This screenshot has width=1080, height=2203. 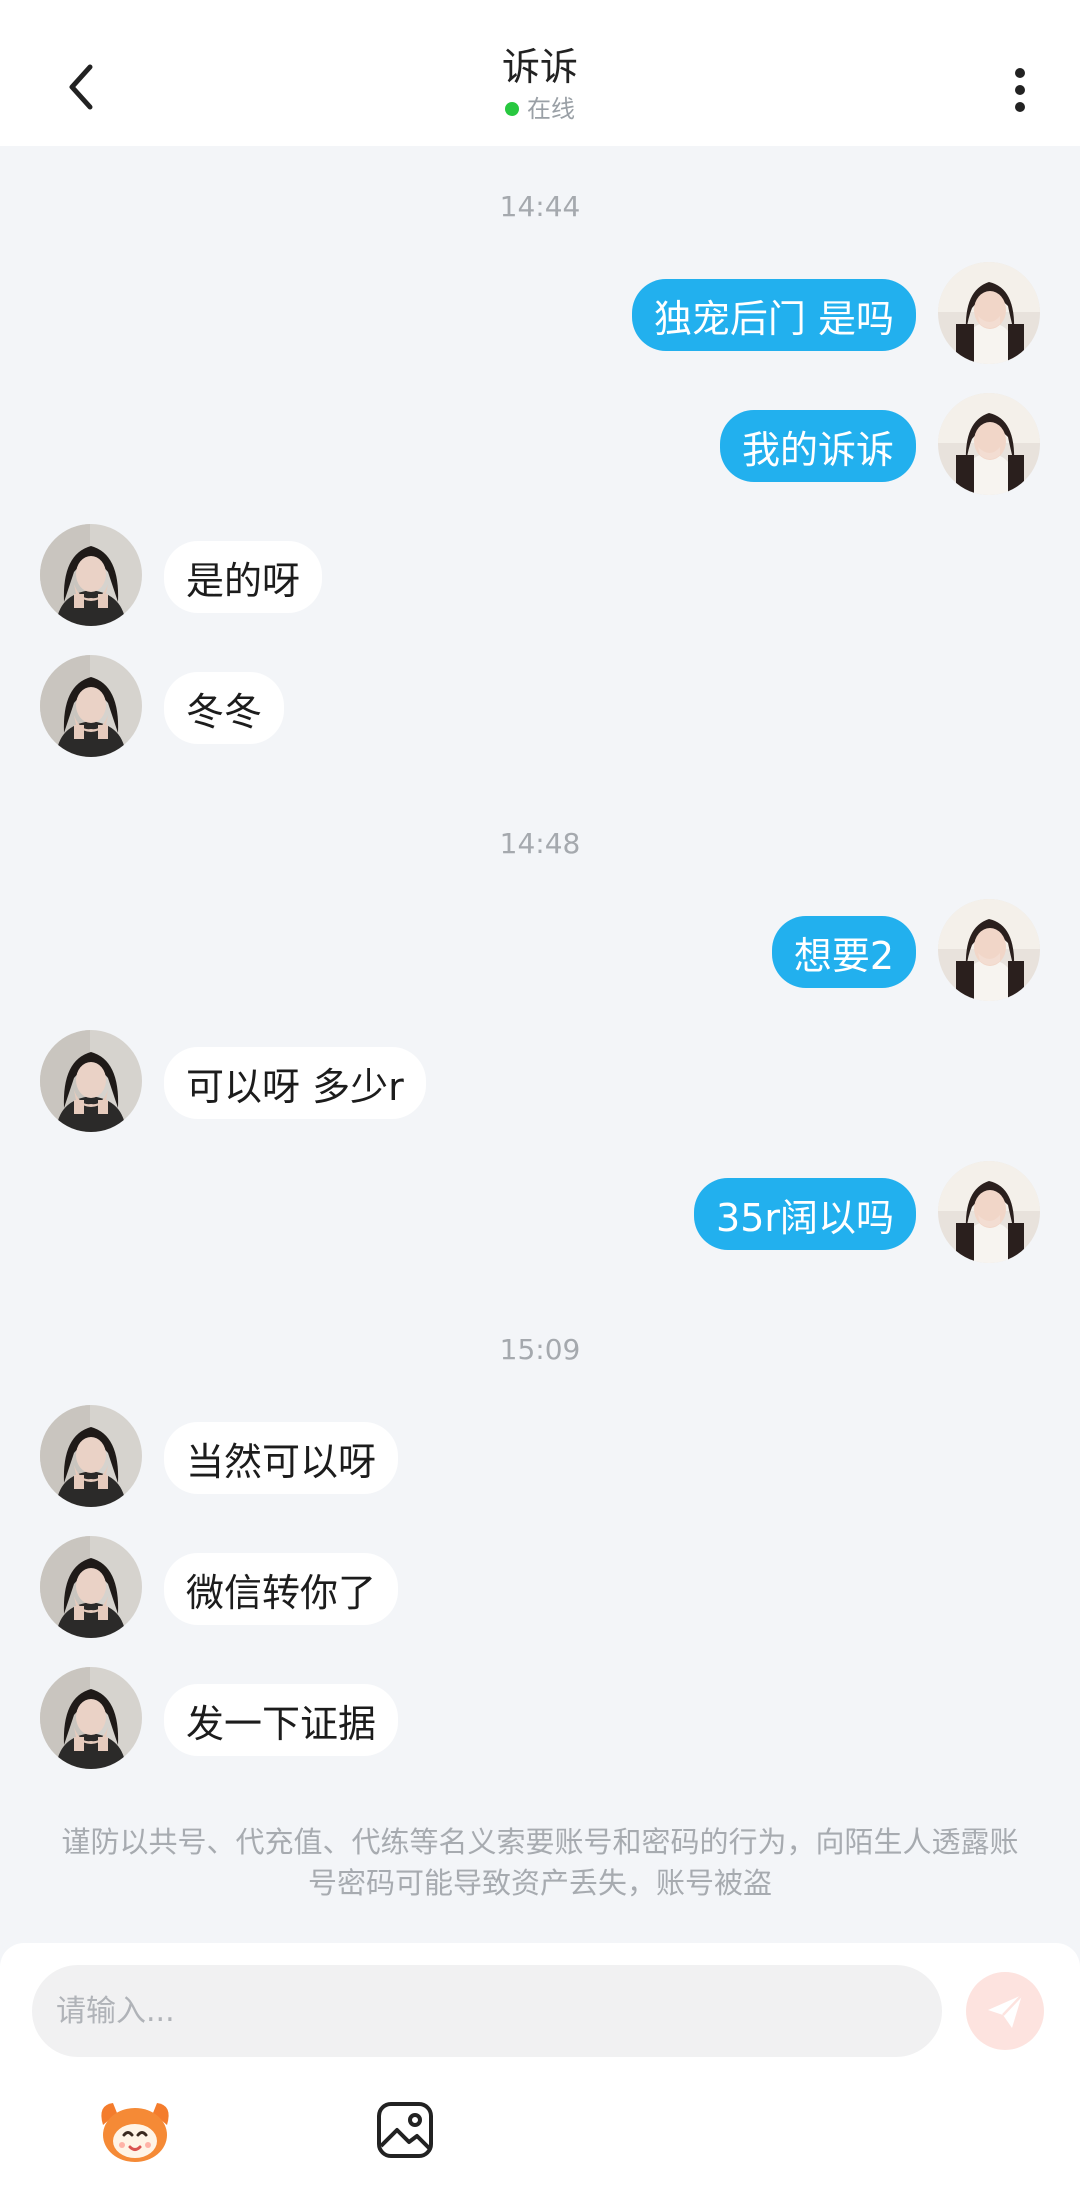 I want to click on more-options-button, so click(x=1020, y=90).